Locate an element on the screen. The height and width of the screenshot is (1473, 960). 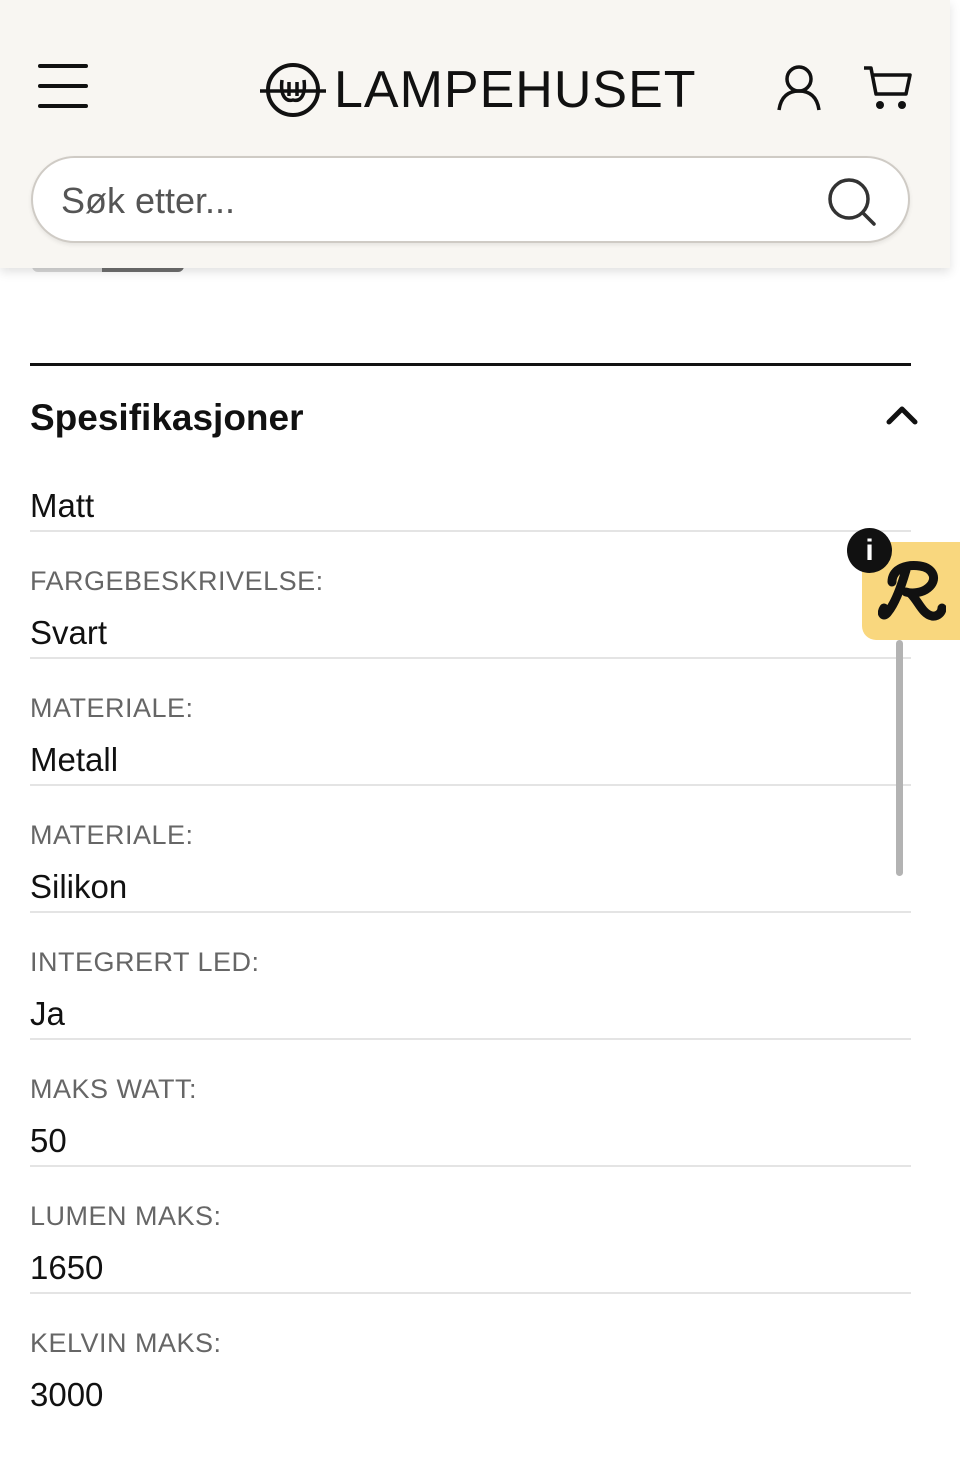
spec-row: MAKS WATT: 50 is located at coordinates (470, 1103).